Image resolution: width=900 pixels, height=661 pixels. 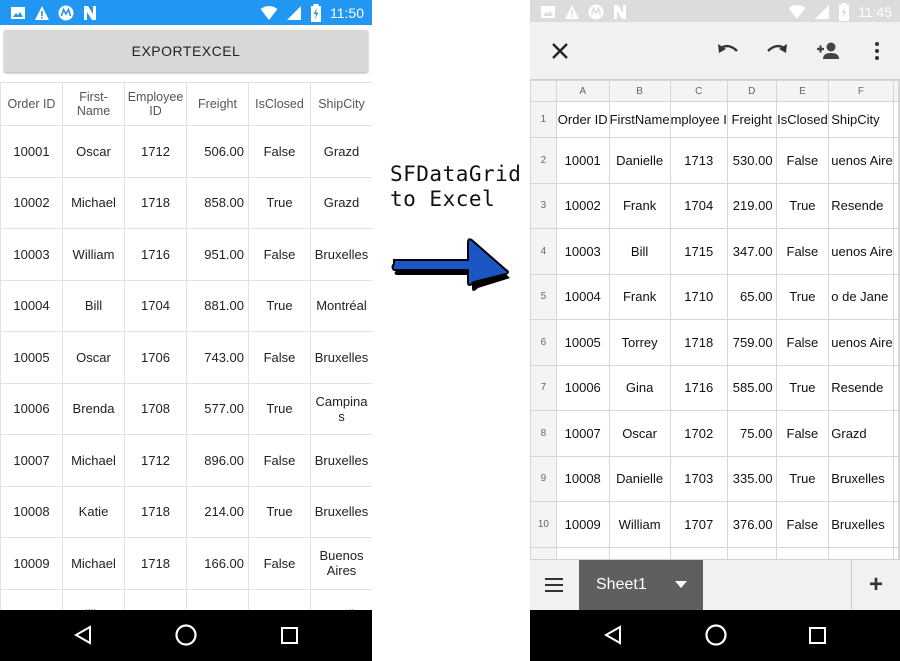 What do you see at coordinates (698, 119) in the screenshot?
I see `sheet-cell: mployee I` at bounding box center [698, 119].